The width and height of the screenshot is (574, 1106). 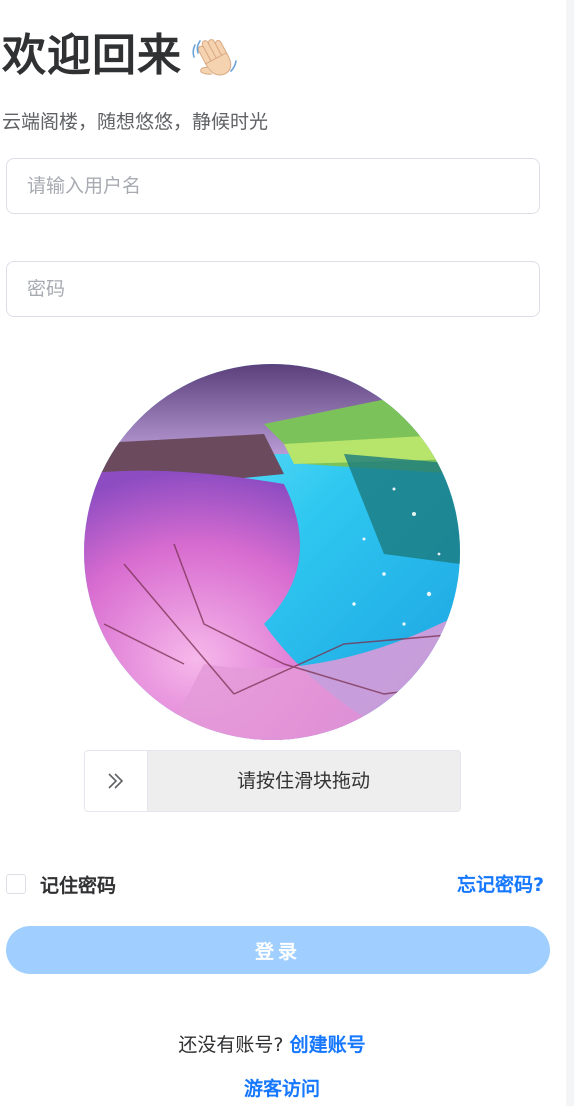 I want to click on page-title: 欢迎回来, so click(x=121, y=56).